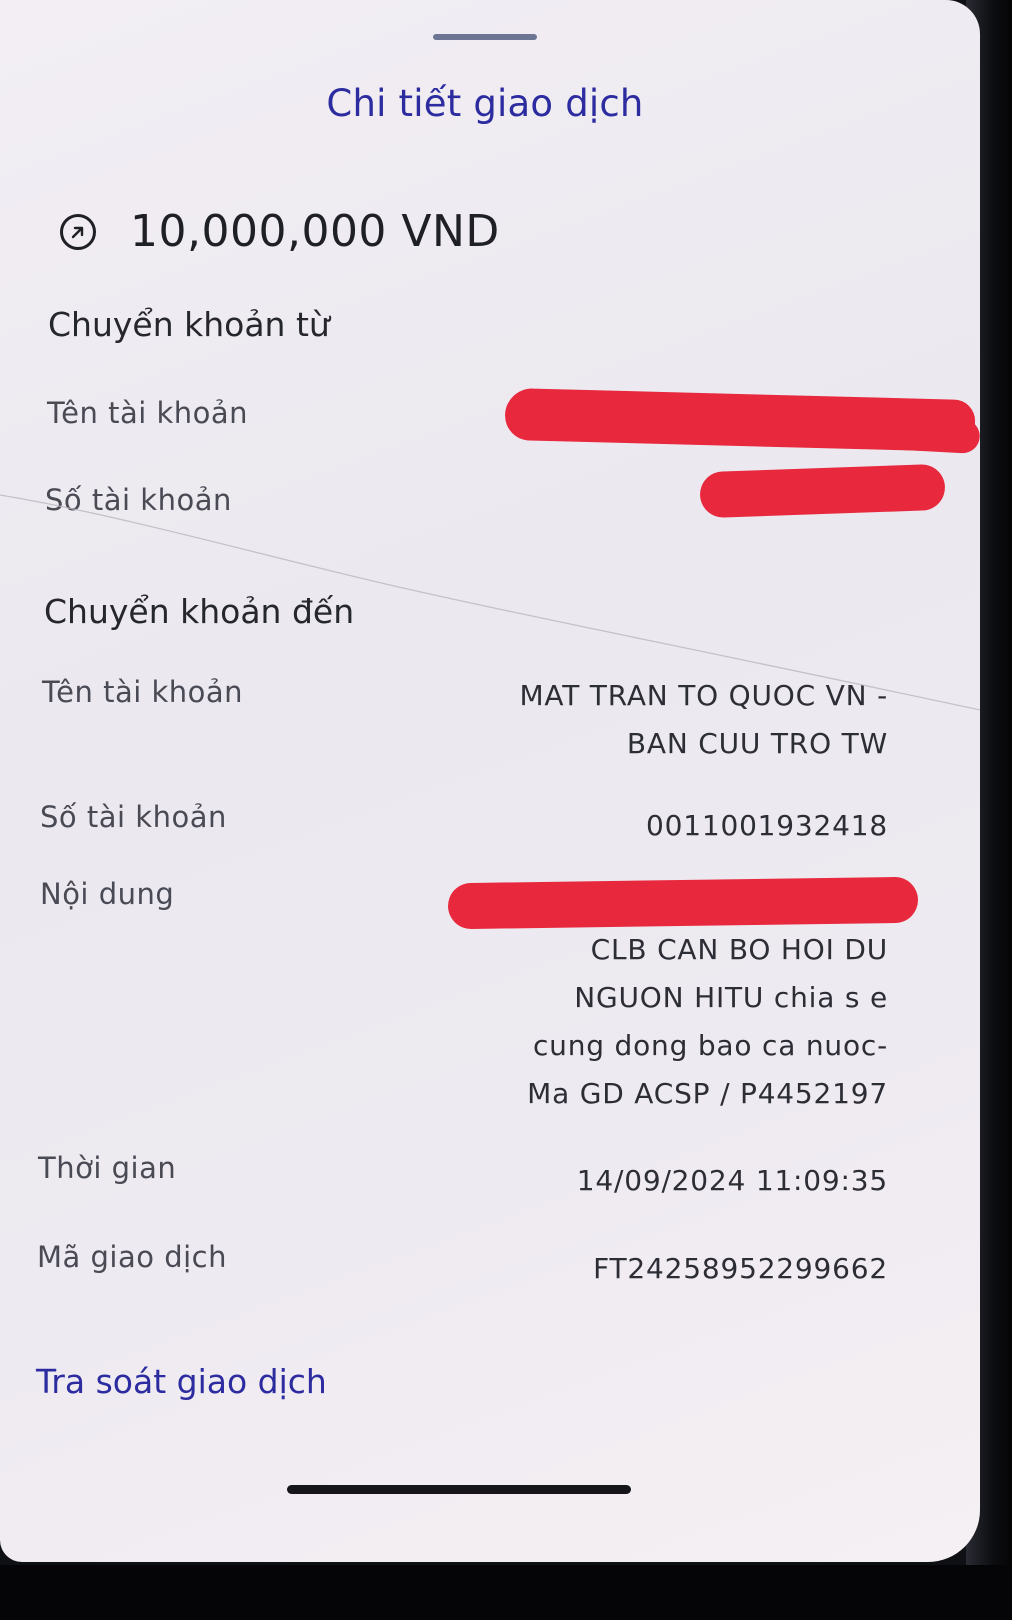  Describe the element at coordinates (459, 1489) in the screenshot. I see `home-indicator-bar` at that location.